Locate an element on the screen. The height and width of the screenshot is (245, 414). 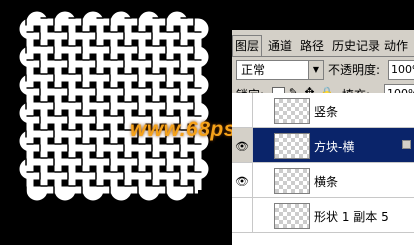
layer-item: 竖条 is located at coordinates (323, 110).